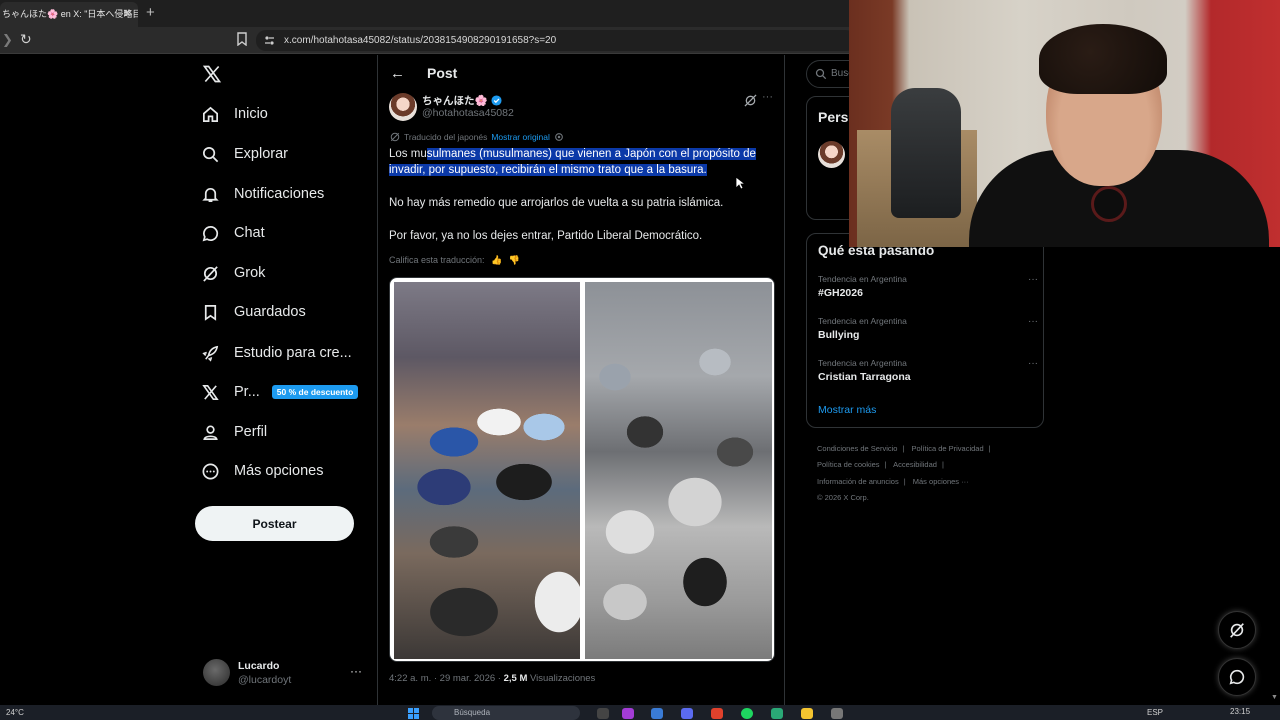 This screenshot has height=720, width=1280. I want to click on taskview-icon, so click(603, 713).